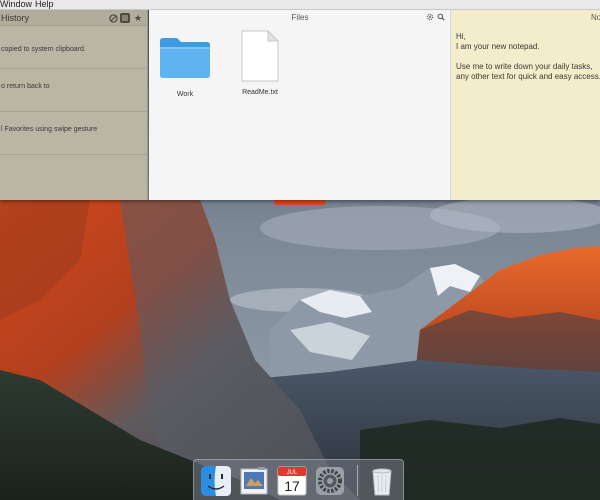 The image size is (600, 500). I want to click on finder-icon, so click(216, 481).